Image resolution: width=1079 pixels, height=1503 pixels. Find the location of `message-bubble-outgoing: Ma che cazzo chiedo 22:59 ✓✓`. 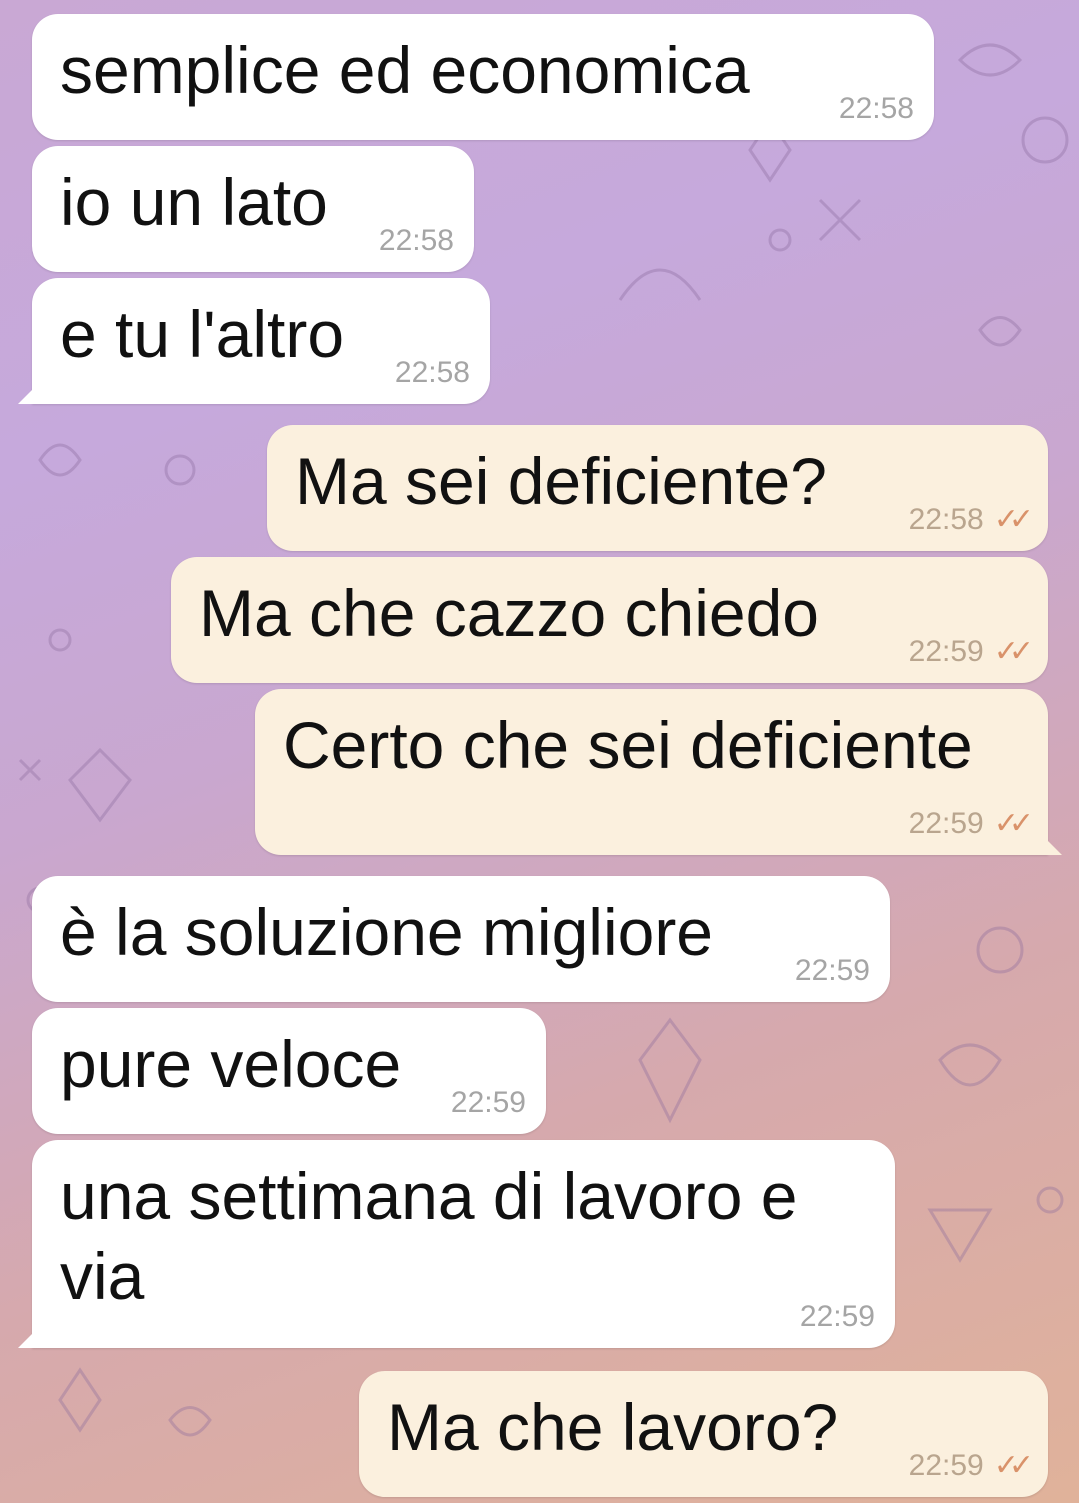

message-bubble-outgoing: Ma che cazzo chiedo 22:59 ✓✓ is located at coordinates (609, 620).